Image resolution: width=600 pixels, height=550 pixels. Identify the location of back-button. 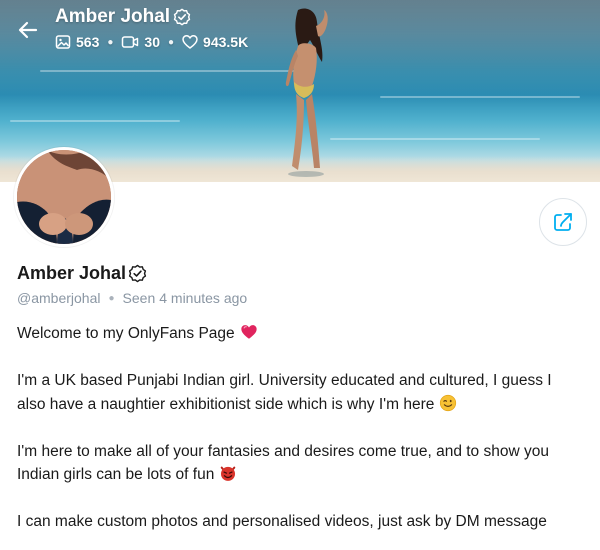
(28, 30).